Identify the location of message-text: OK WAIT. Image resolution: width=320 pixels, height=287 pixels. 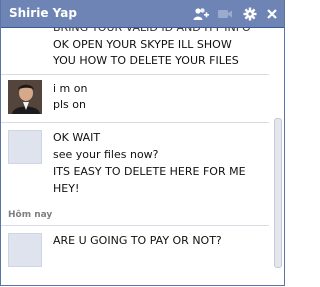
(77, 137).